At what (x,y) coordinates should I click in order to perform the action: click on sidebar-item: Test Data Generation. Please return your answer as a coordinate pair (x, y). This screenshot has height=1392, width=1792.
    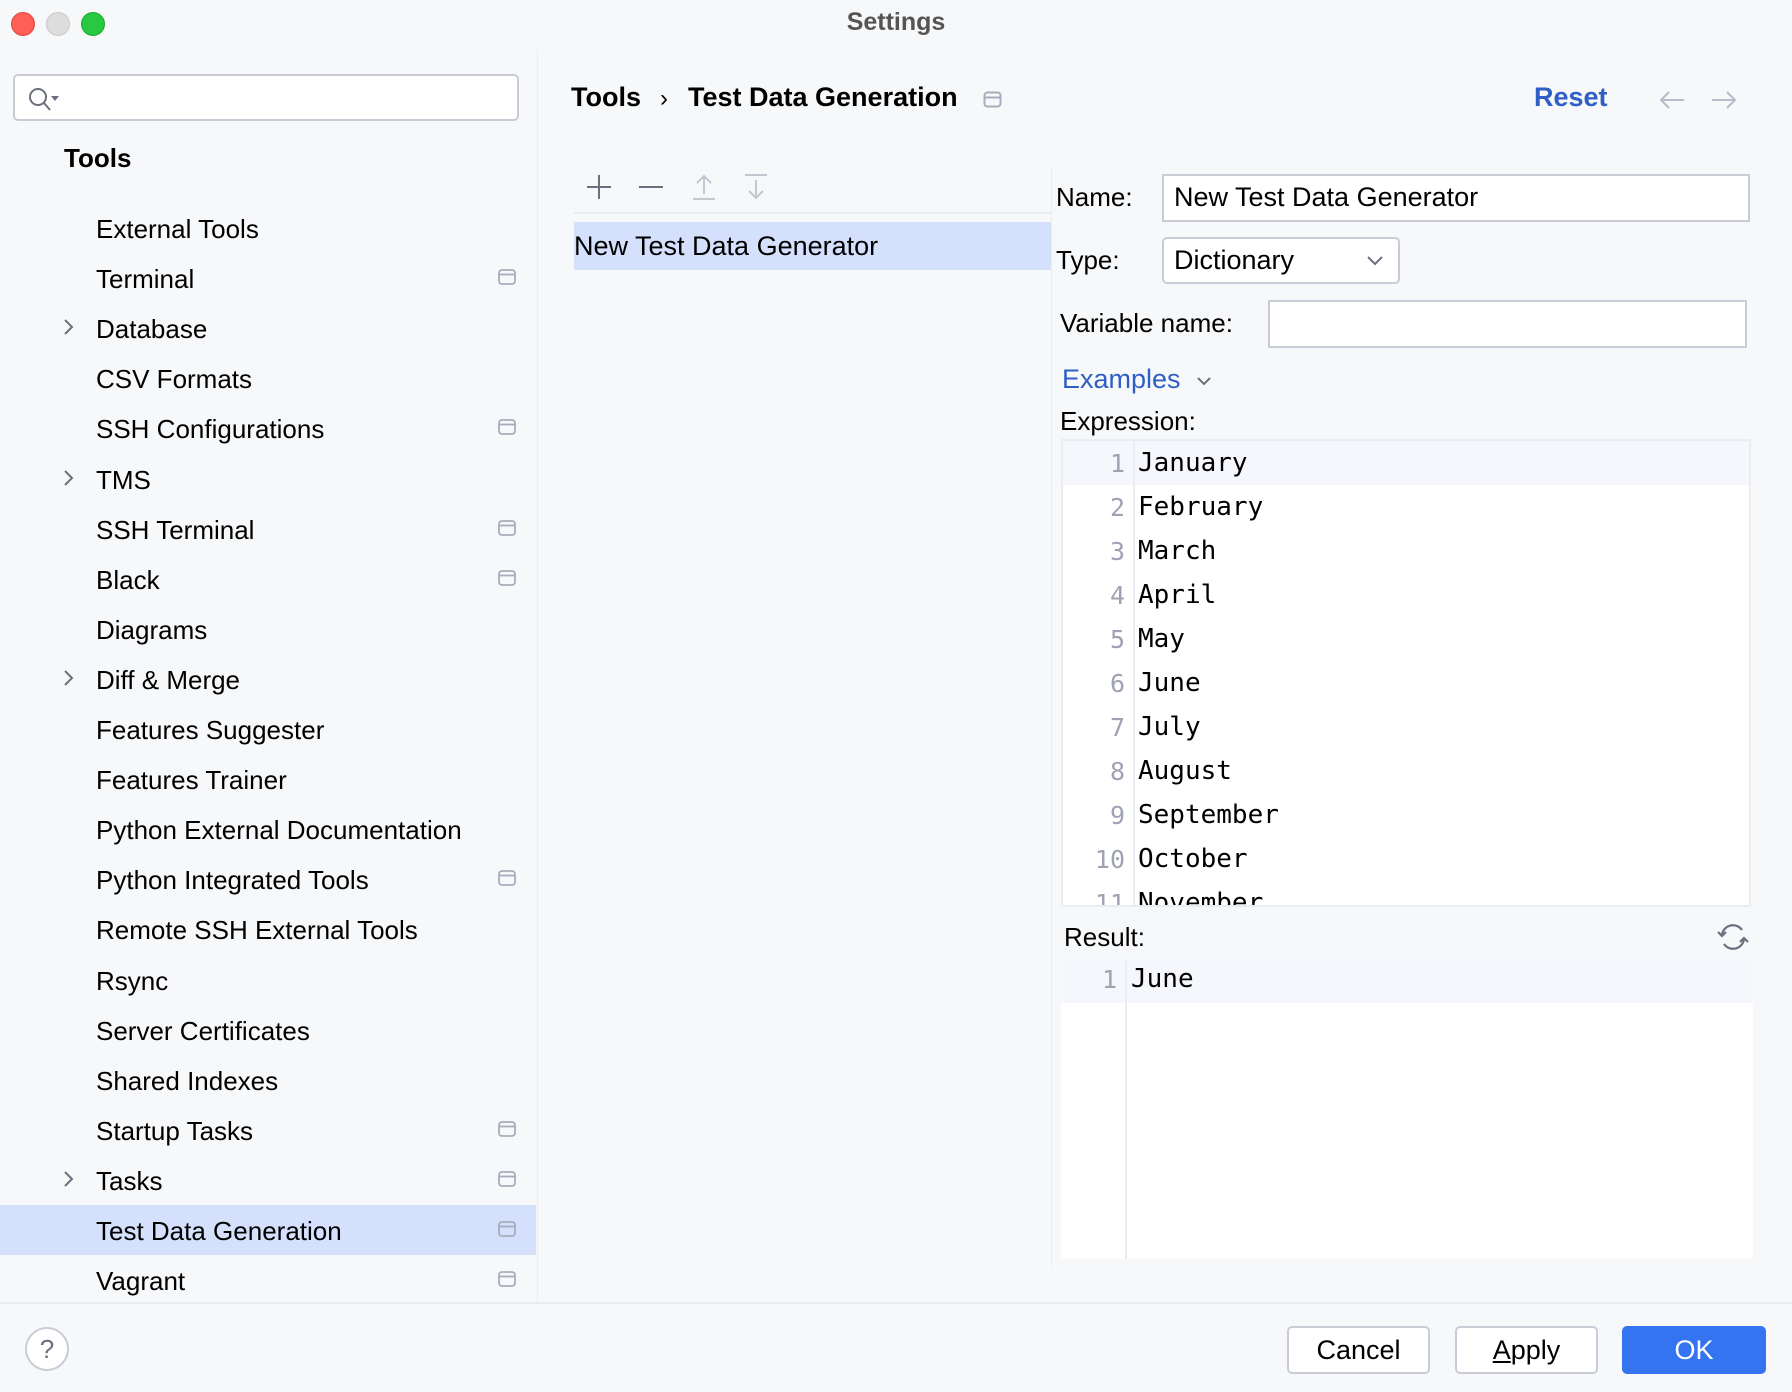
    Looking at the image, I should click on (268, 1230).